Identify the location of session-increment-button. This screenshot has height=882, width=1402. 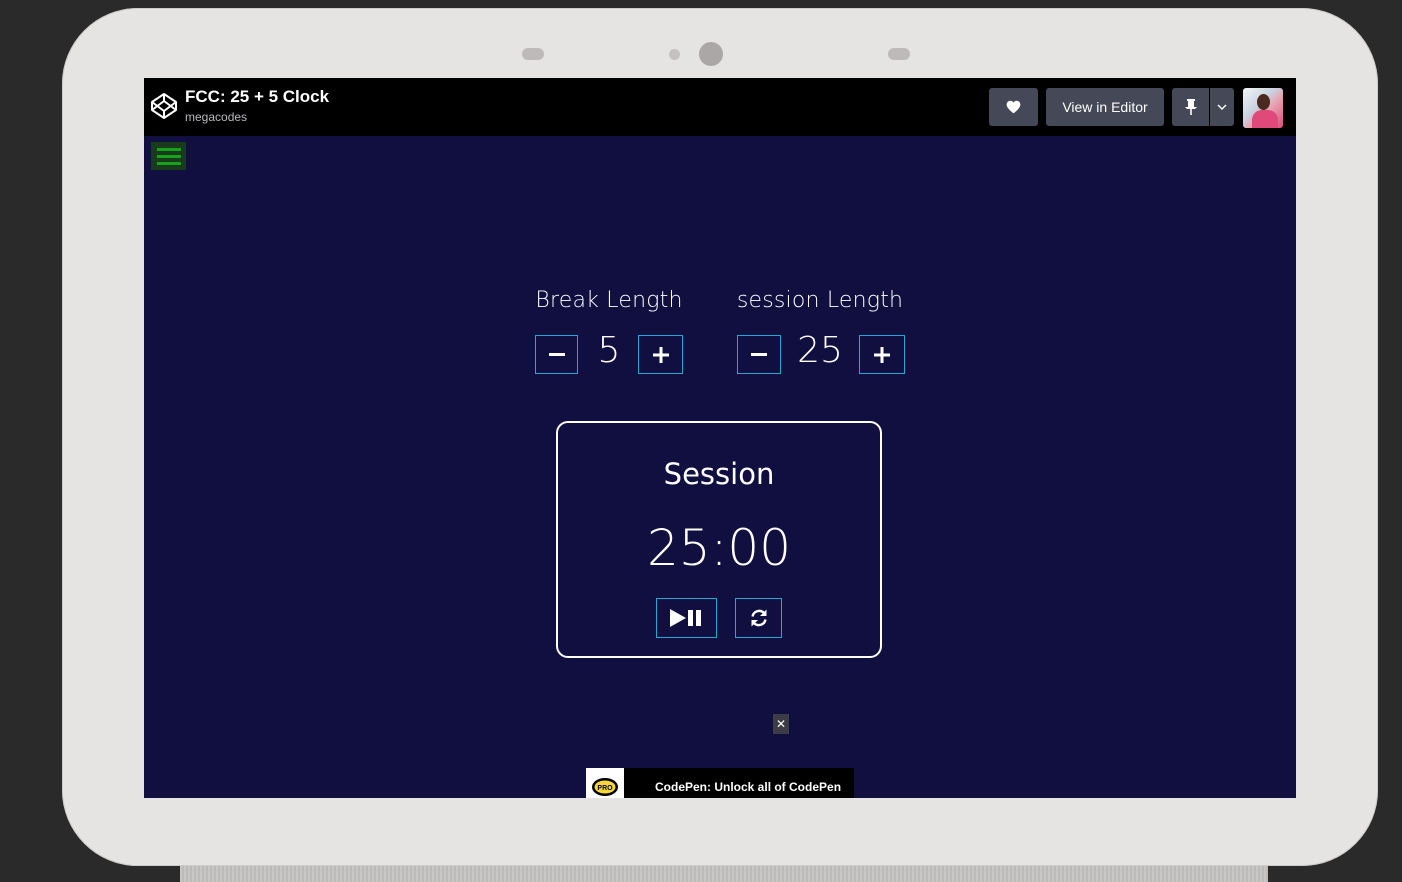
(882, 354).